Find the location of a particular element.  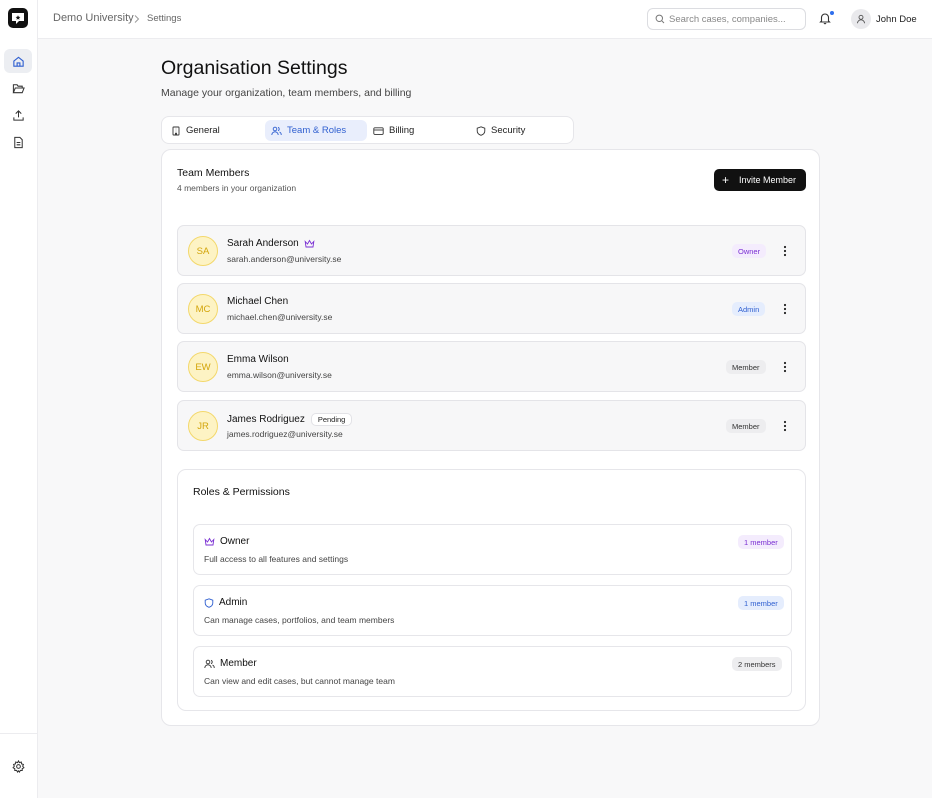

plus-icon: + is located at coordinates (726, 180).